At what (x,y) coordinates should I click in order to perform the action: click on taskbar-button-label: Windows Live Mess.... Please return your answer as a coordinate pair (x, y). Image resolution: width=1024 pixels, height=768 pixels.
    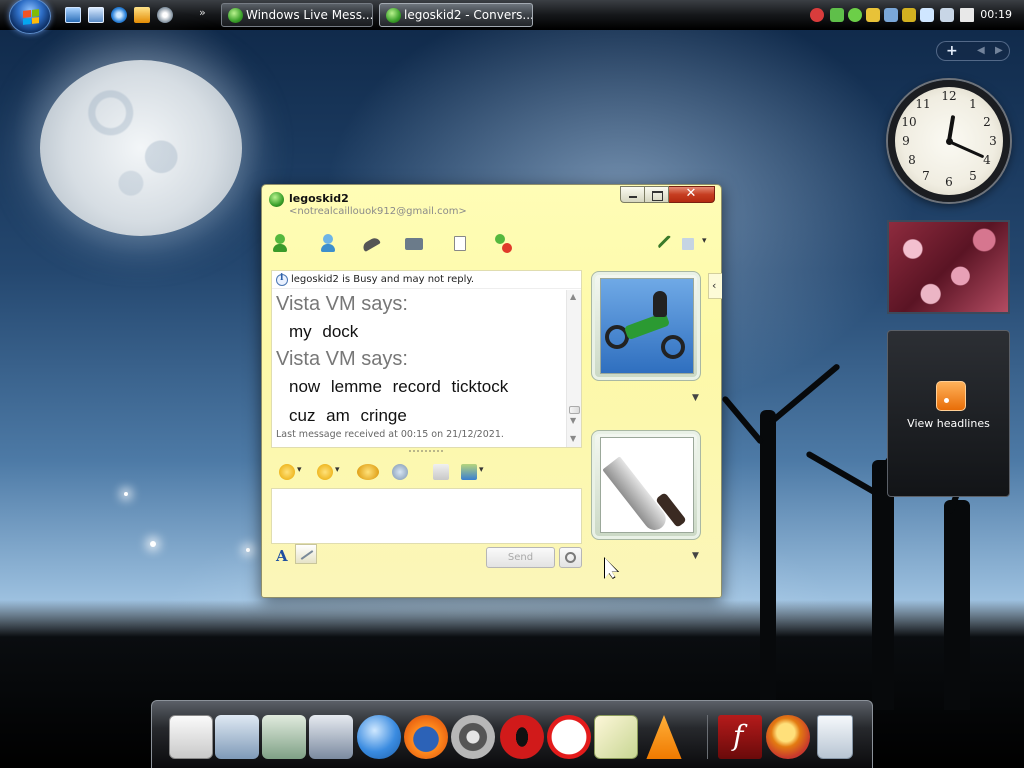
    Looking at the image, I should click on (309, 15).